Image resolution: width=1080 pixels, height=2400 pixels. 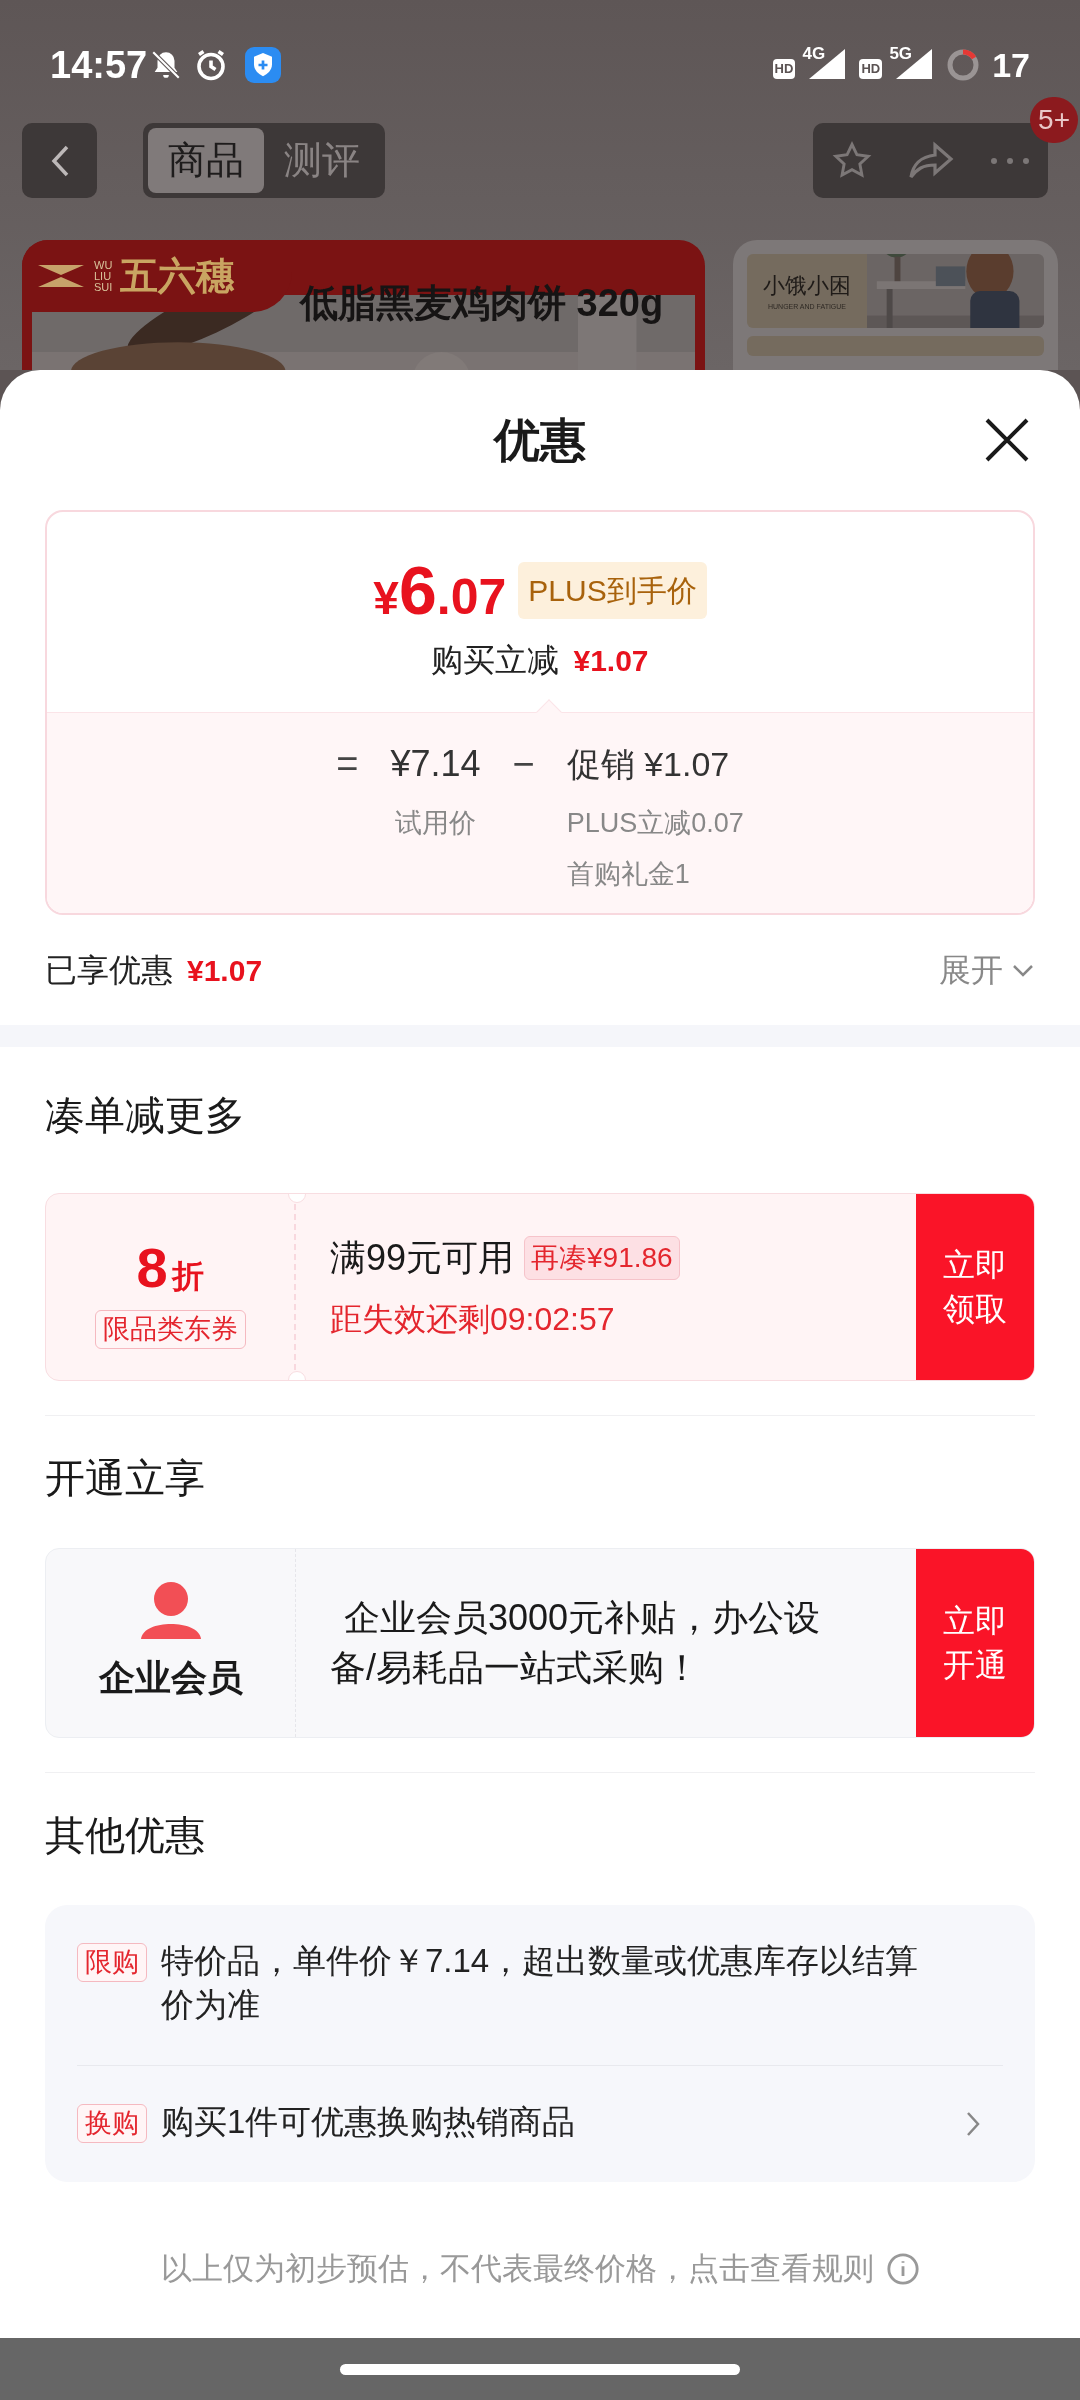 What do you see at coordinates (125, 1478) in the screenshot?
I see `section-heading: 开通立享` at bounding box center [125, 1478].